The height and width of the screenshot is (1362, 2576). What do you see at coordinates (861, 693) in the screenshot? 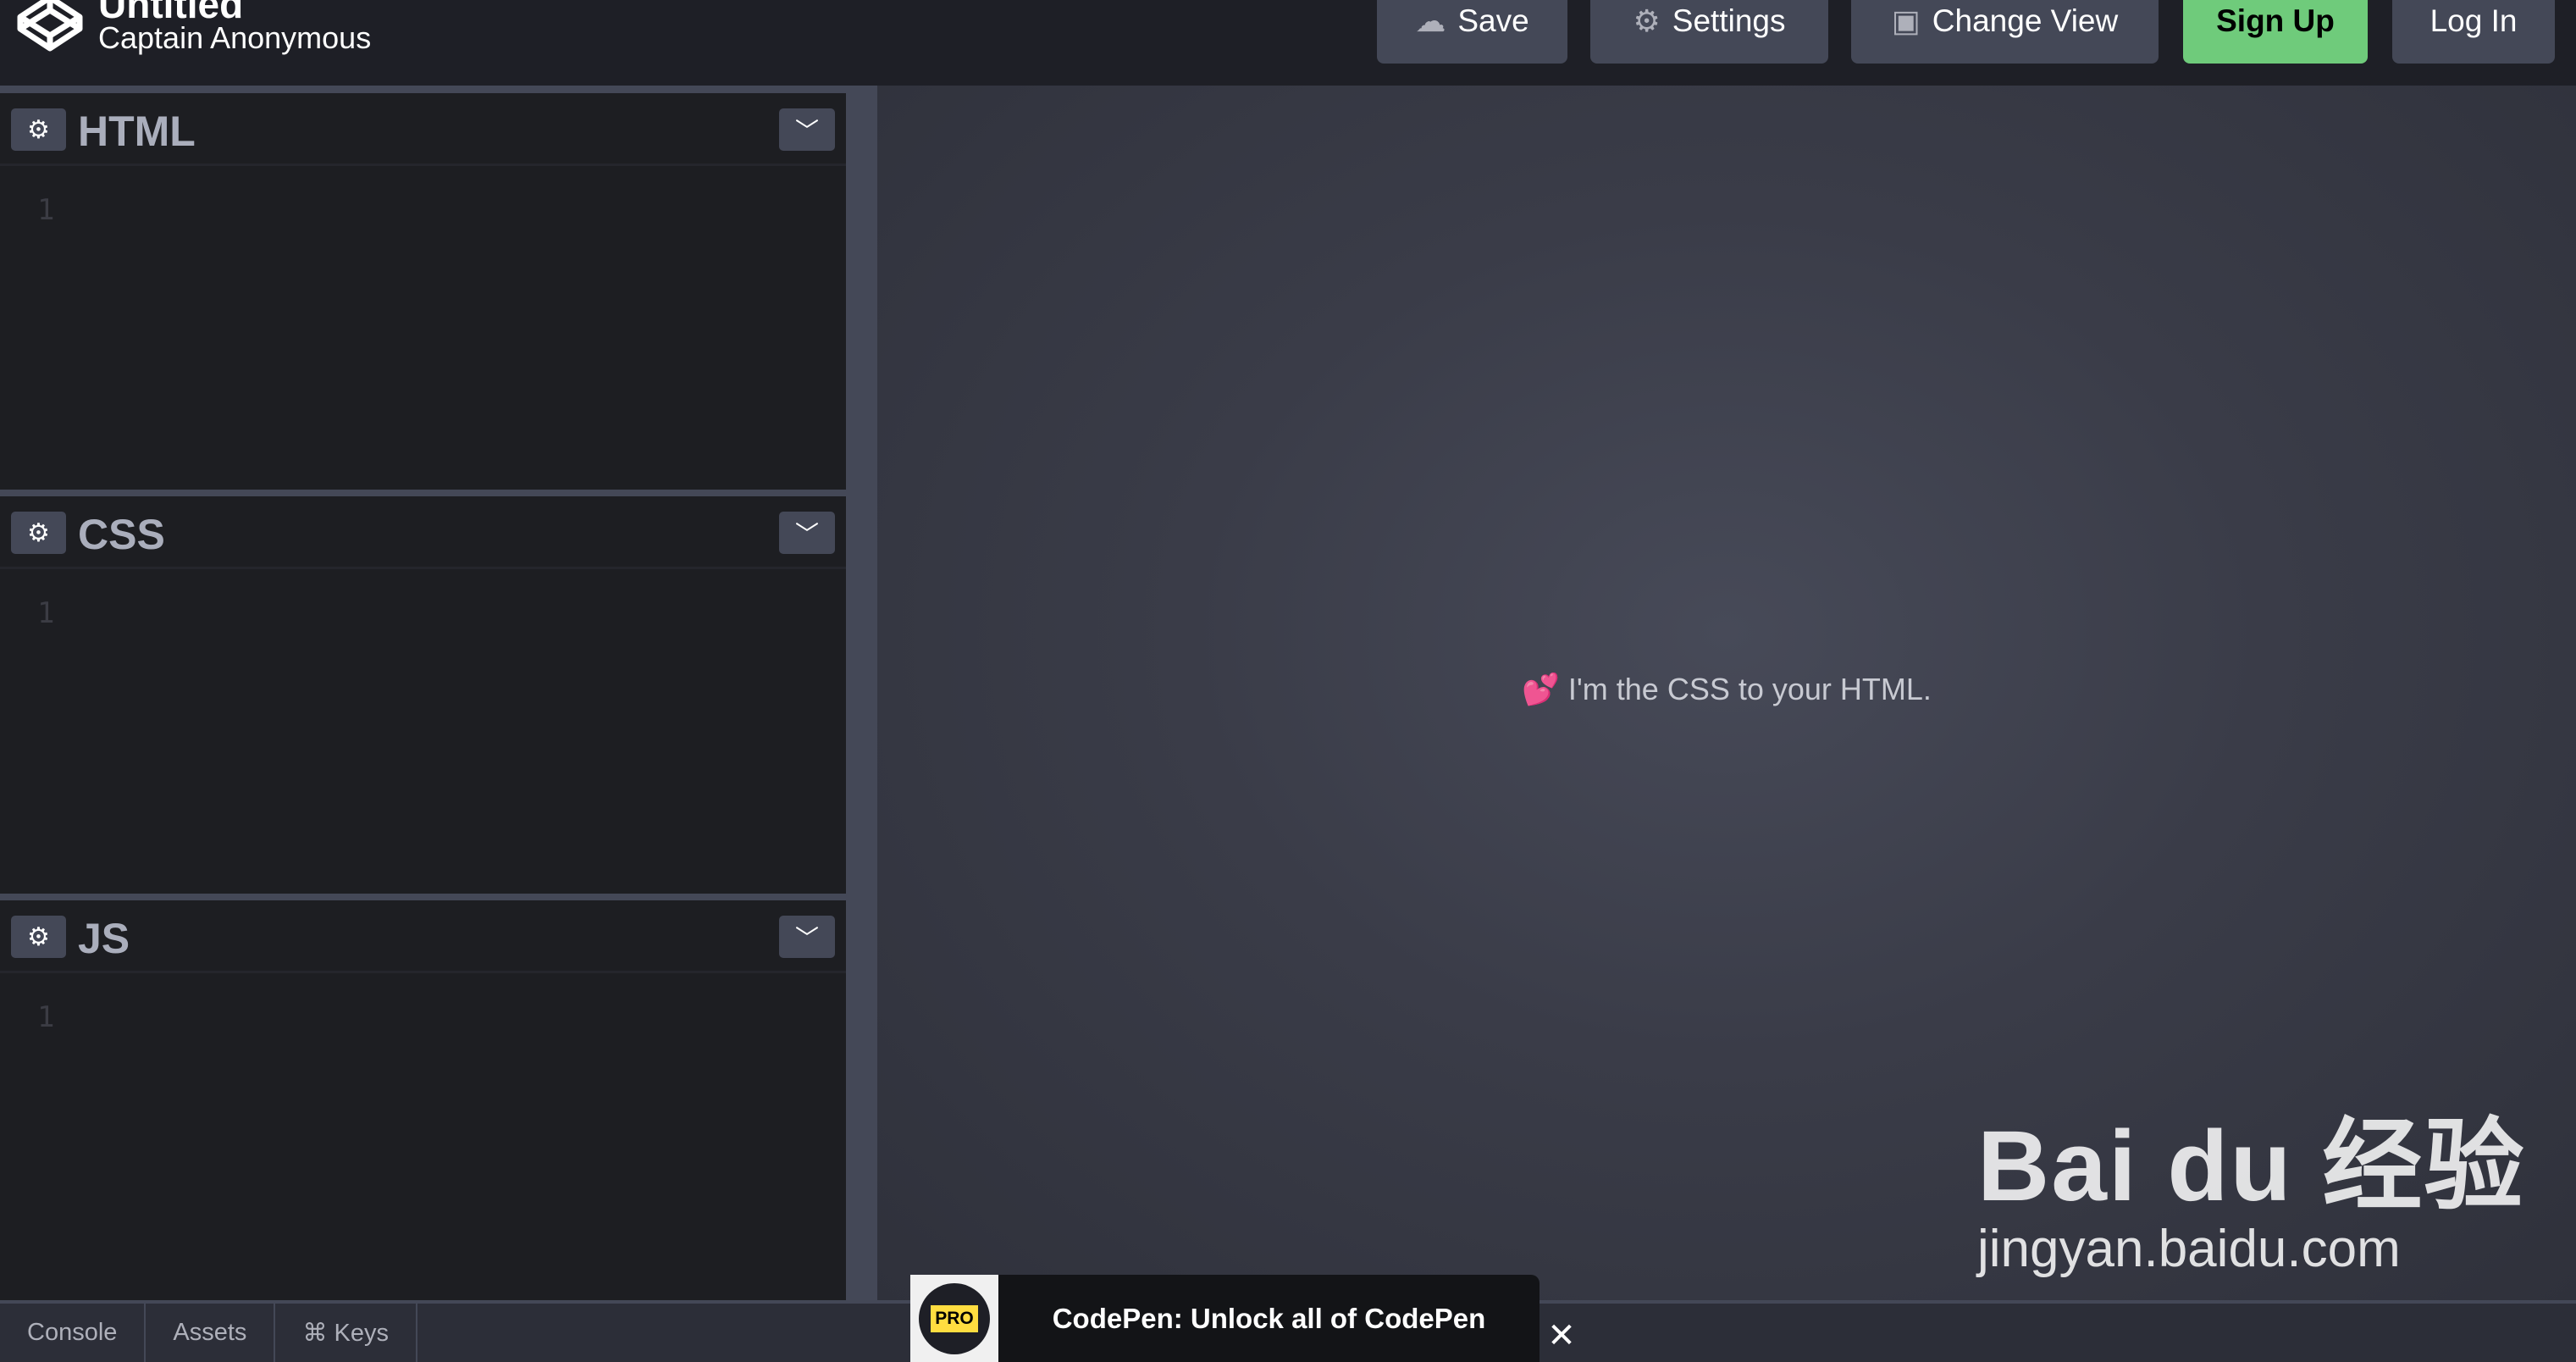
I see `pane-resizer` at bounding box center [861, 693].